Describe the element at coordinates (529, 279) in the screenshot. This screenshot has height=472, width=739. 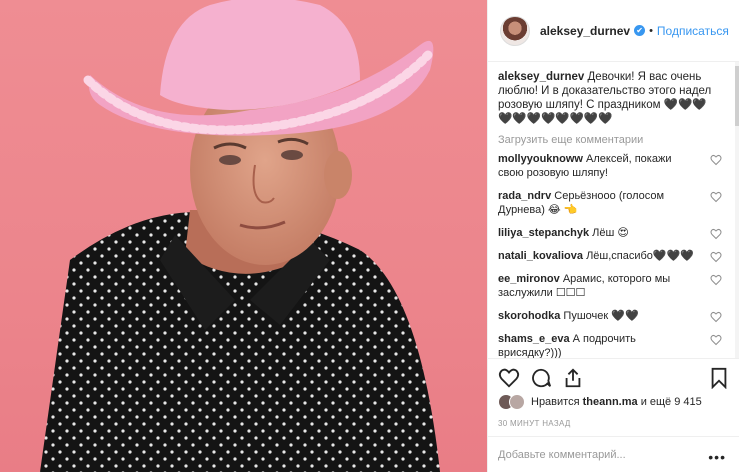
I see `comment-username: ee_mironov` at that location.